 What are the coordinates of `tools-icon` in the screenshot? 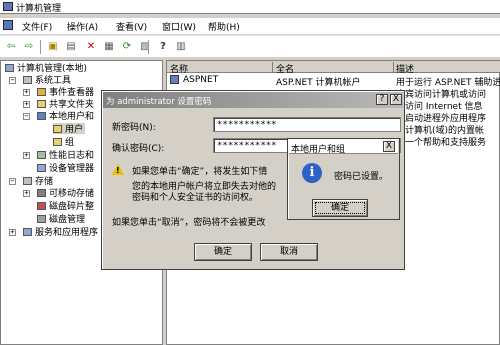 It's located at (27, 79).